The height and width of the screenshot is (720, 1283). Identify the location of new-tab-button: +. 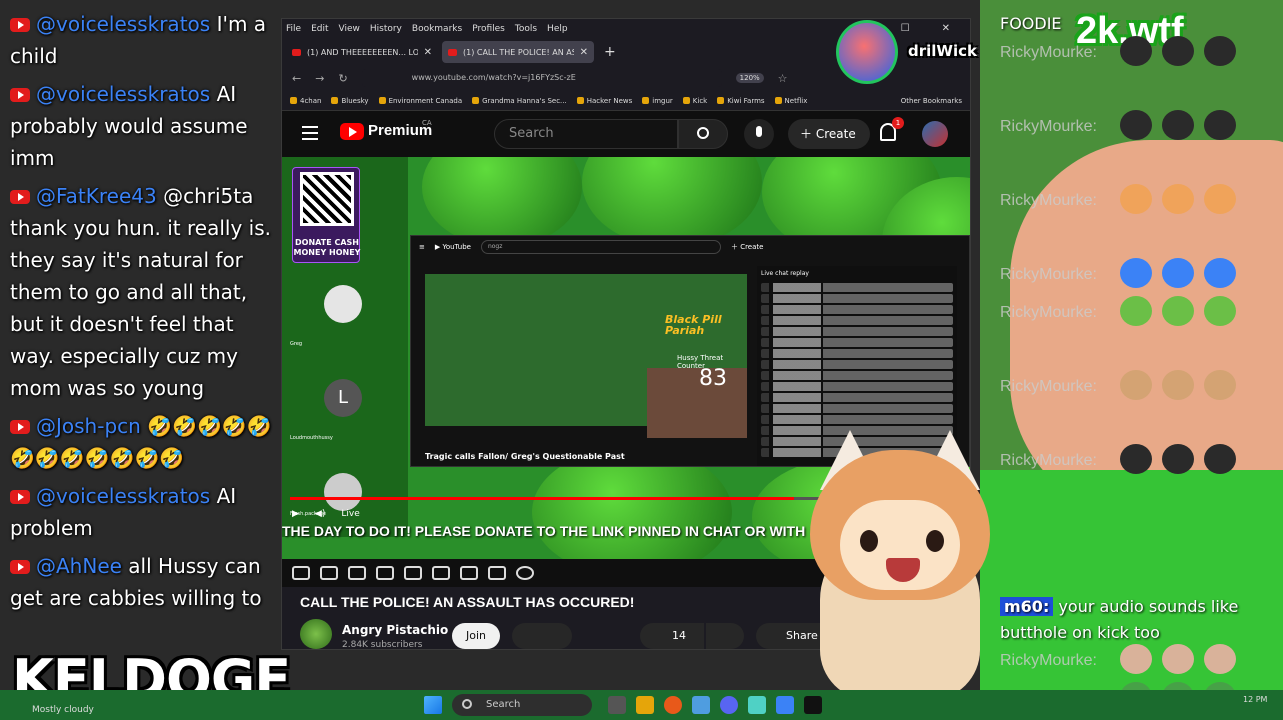
(610, 52).